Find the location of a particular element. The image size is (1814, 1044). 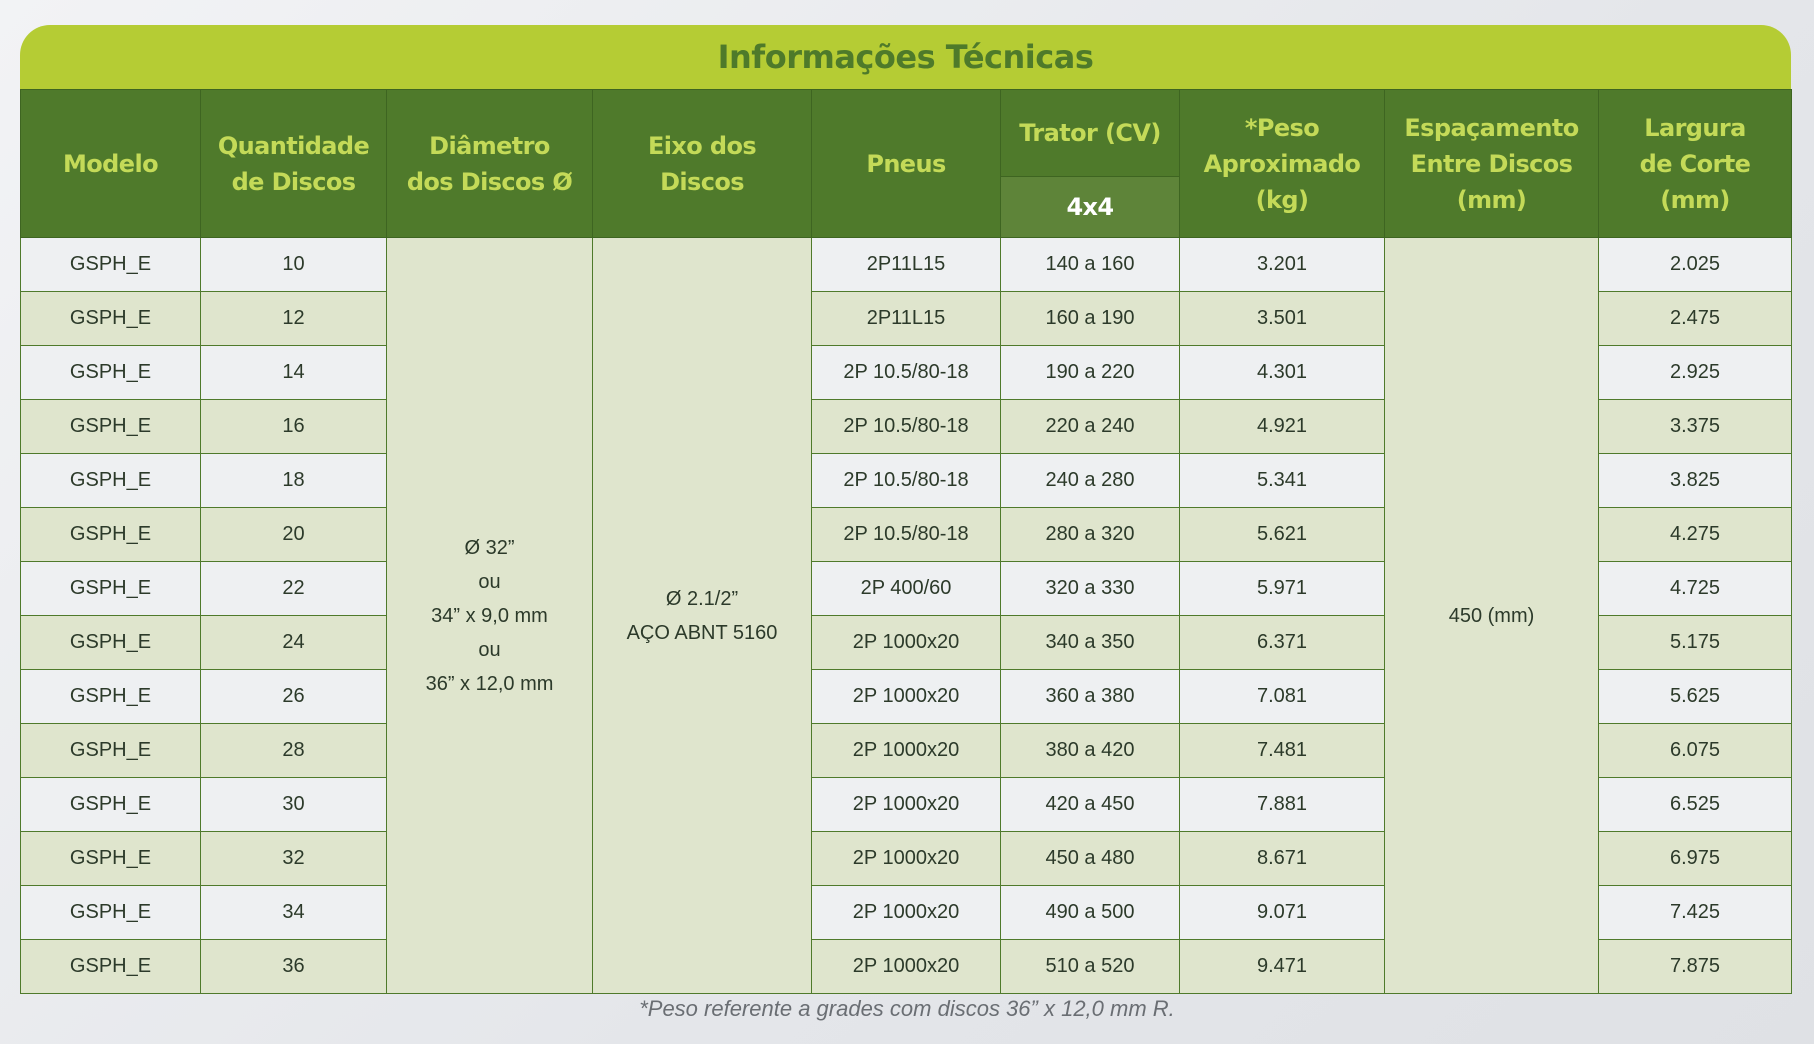

cell-trator: 140 a 160 is located at coordinates (1090, 264).